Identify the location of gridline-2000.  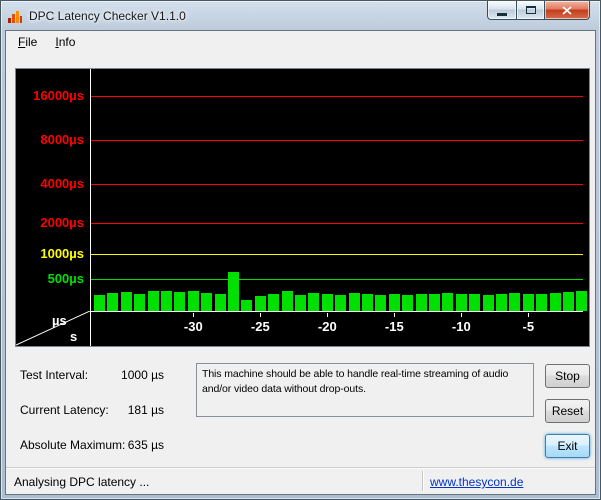
(336, 223).